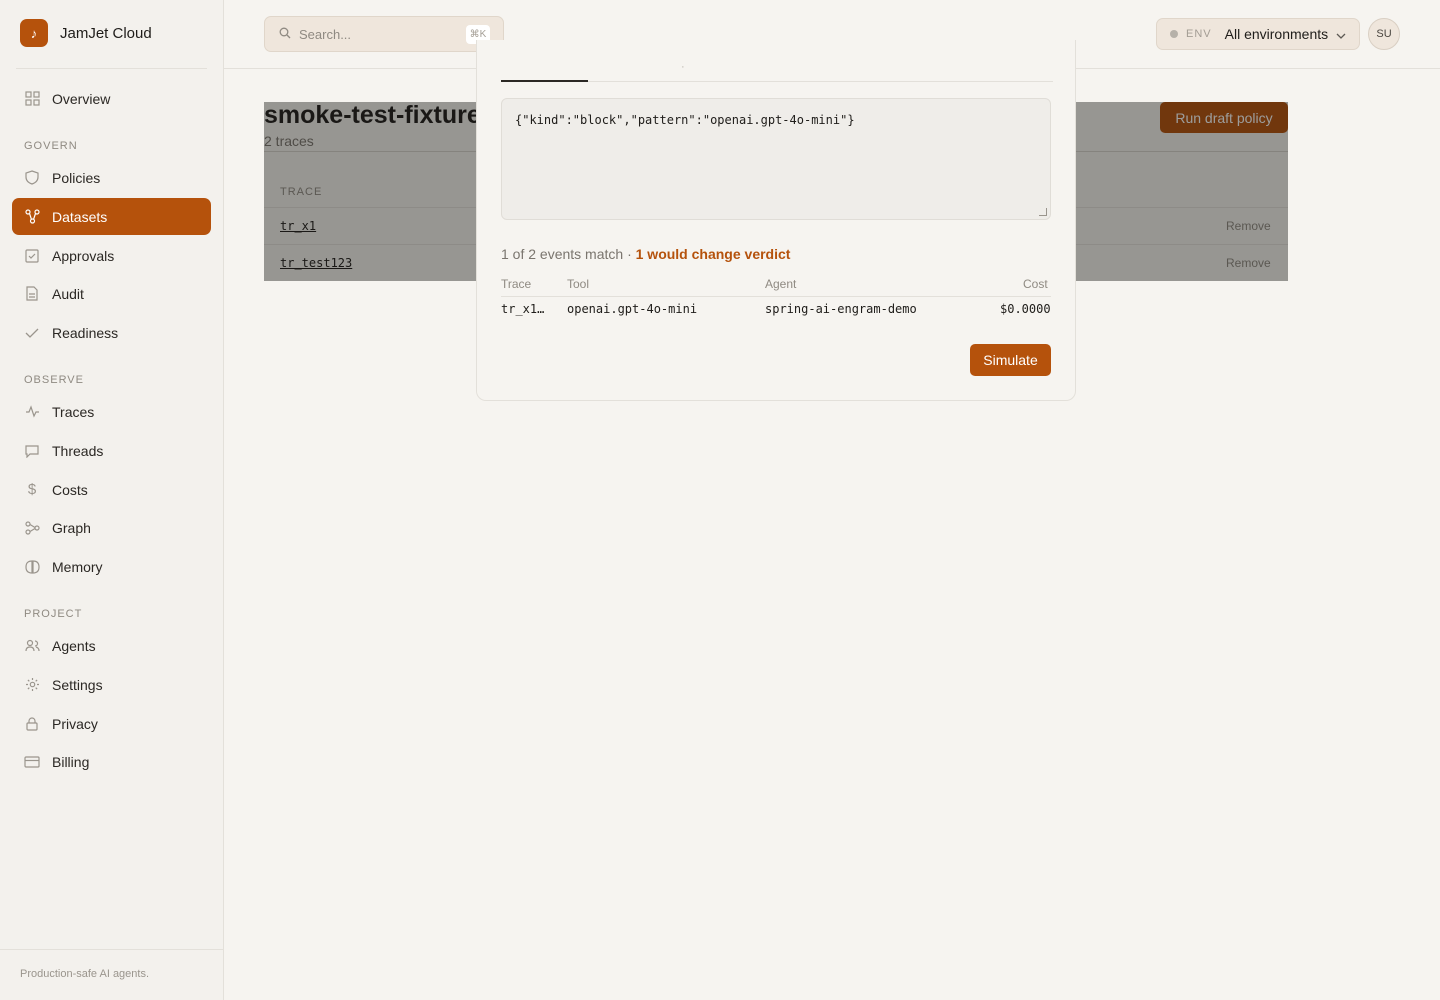 The width and height of the screenshot is (1440, 1000). I want to click on dataset-icon, so click(32, 217).